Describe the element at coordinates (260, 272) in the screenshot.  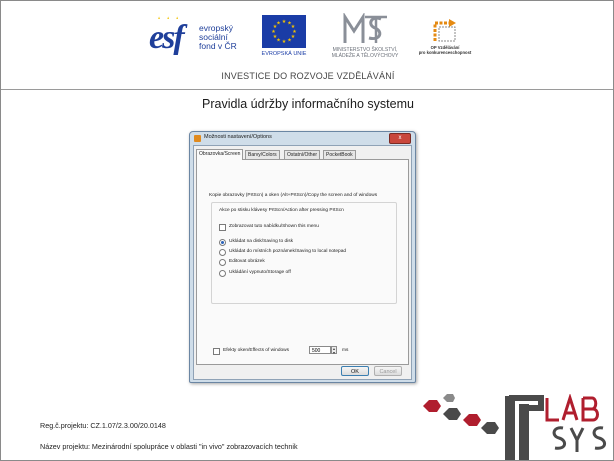
I see `radio-storage-off-label: Ukládání vypnuto/Storage off` at that location.